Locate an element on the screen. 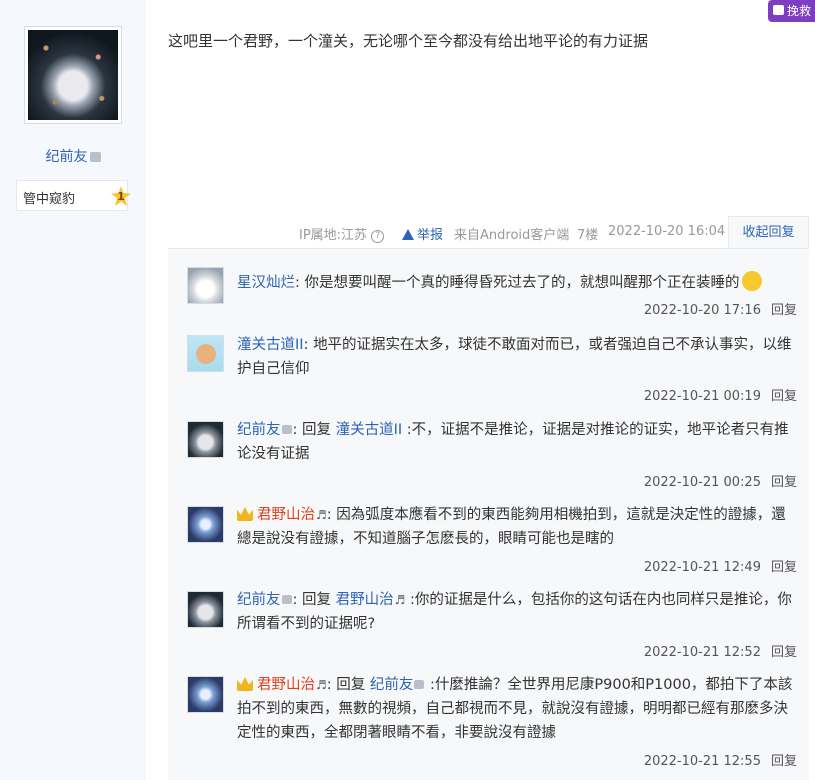  reply-target: 君野山治 is located at coordinates (365, 600).